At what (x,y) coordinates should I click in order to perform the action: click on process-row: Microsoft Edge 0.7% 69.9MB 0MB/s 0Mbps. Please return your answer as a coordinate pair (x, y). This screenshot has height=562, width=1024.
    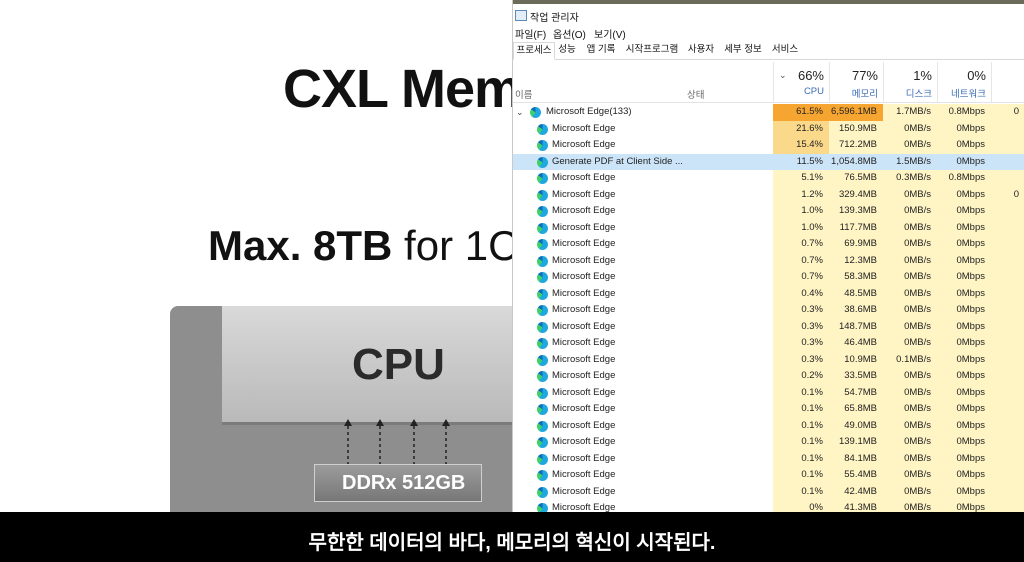
    Looking at the image, I should click on (768, 244).